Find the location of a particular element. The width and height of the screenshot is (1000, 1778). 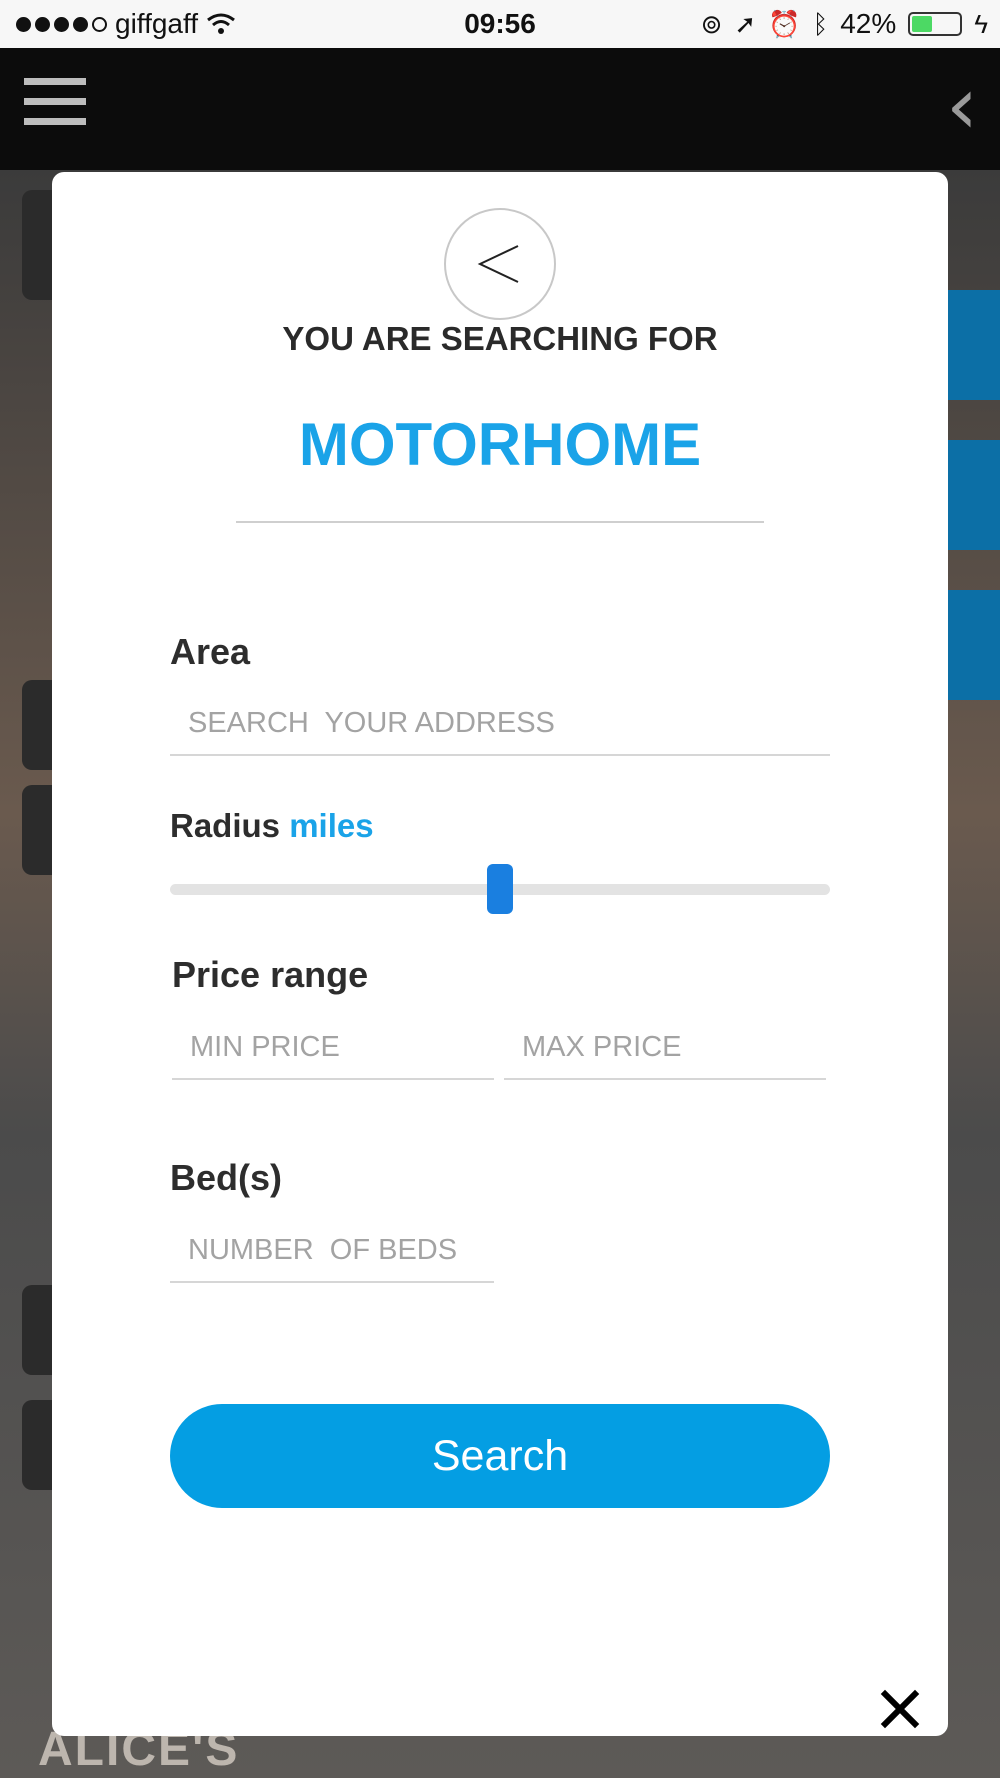

battery-percent: 42% is located at coordinates (868, 23).